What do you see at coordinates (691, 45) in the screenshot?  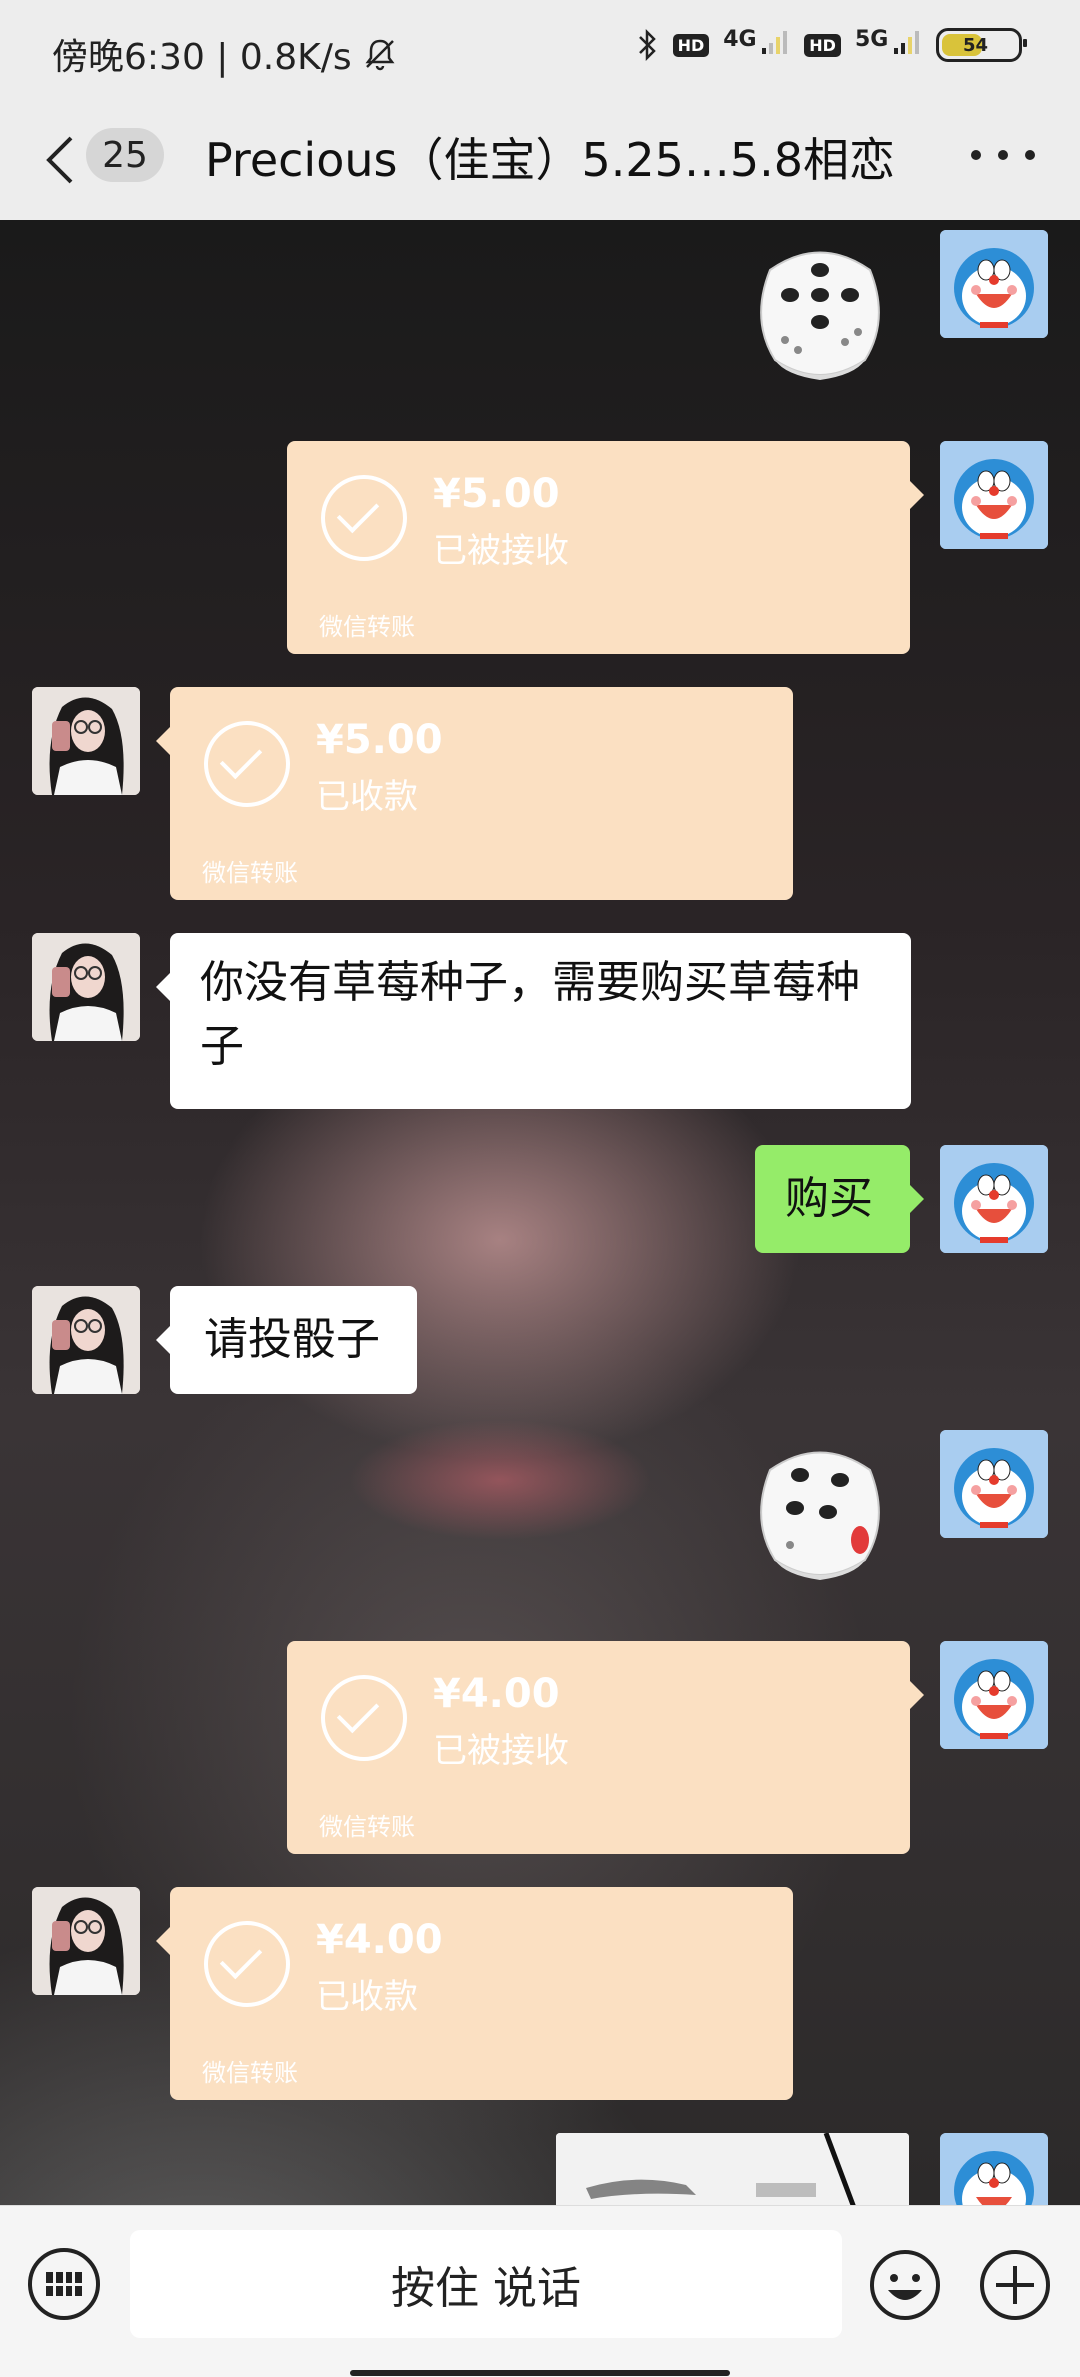 I see `hd-badge: HD` at bounding box center [691, 45].